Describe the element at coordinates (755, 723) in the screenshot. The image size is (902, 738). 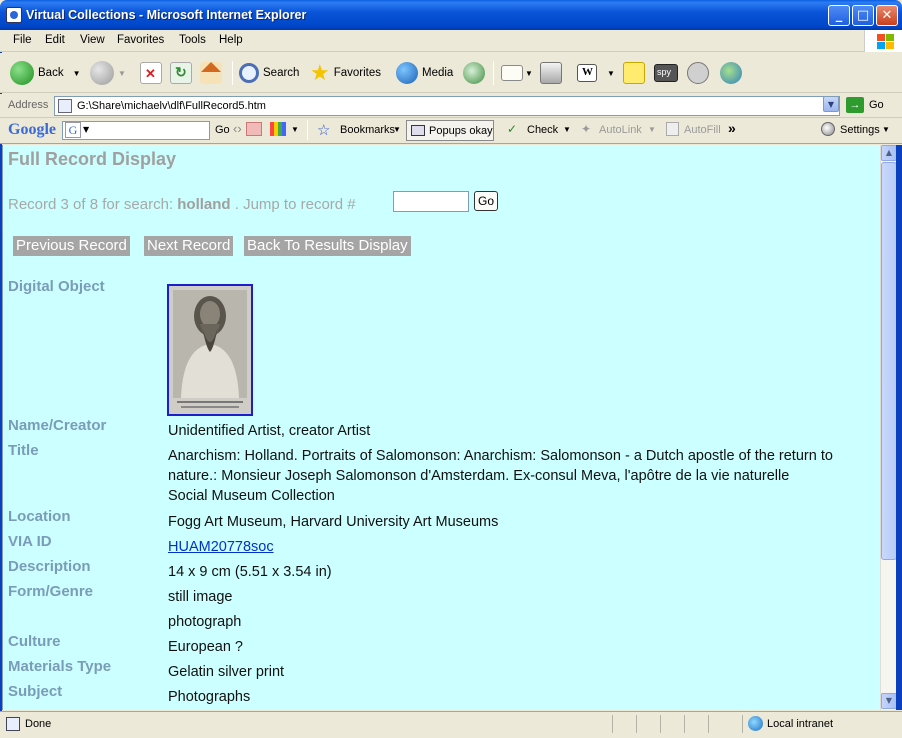
I see `intranet-globe-icon` at that location.